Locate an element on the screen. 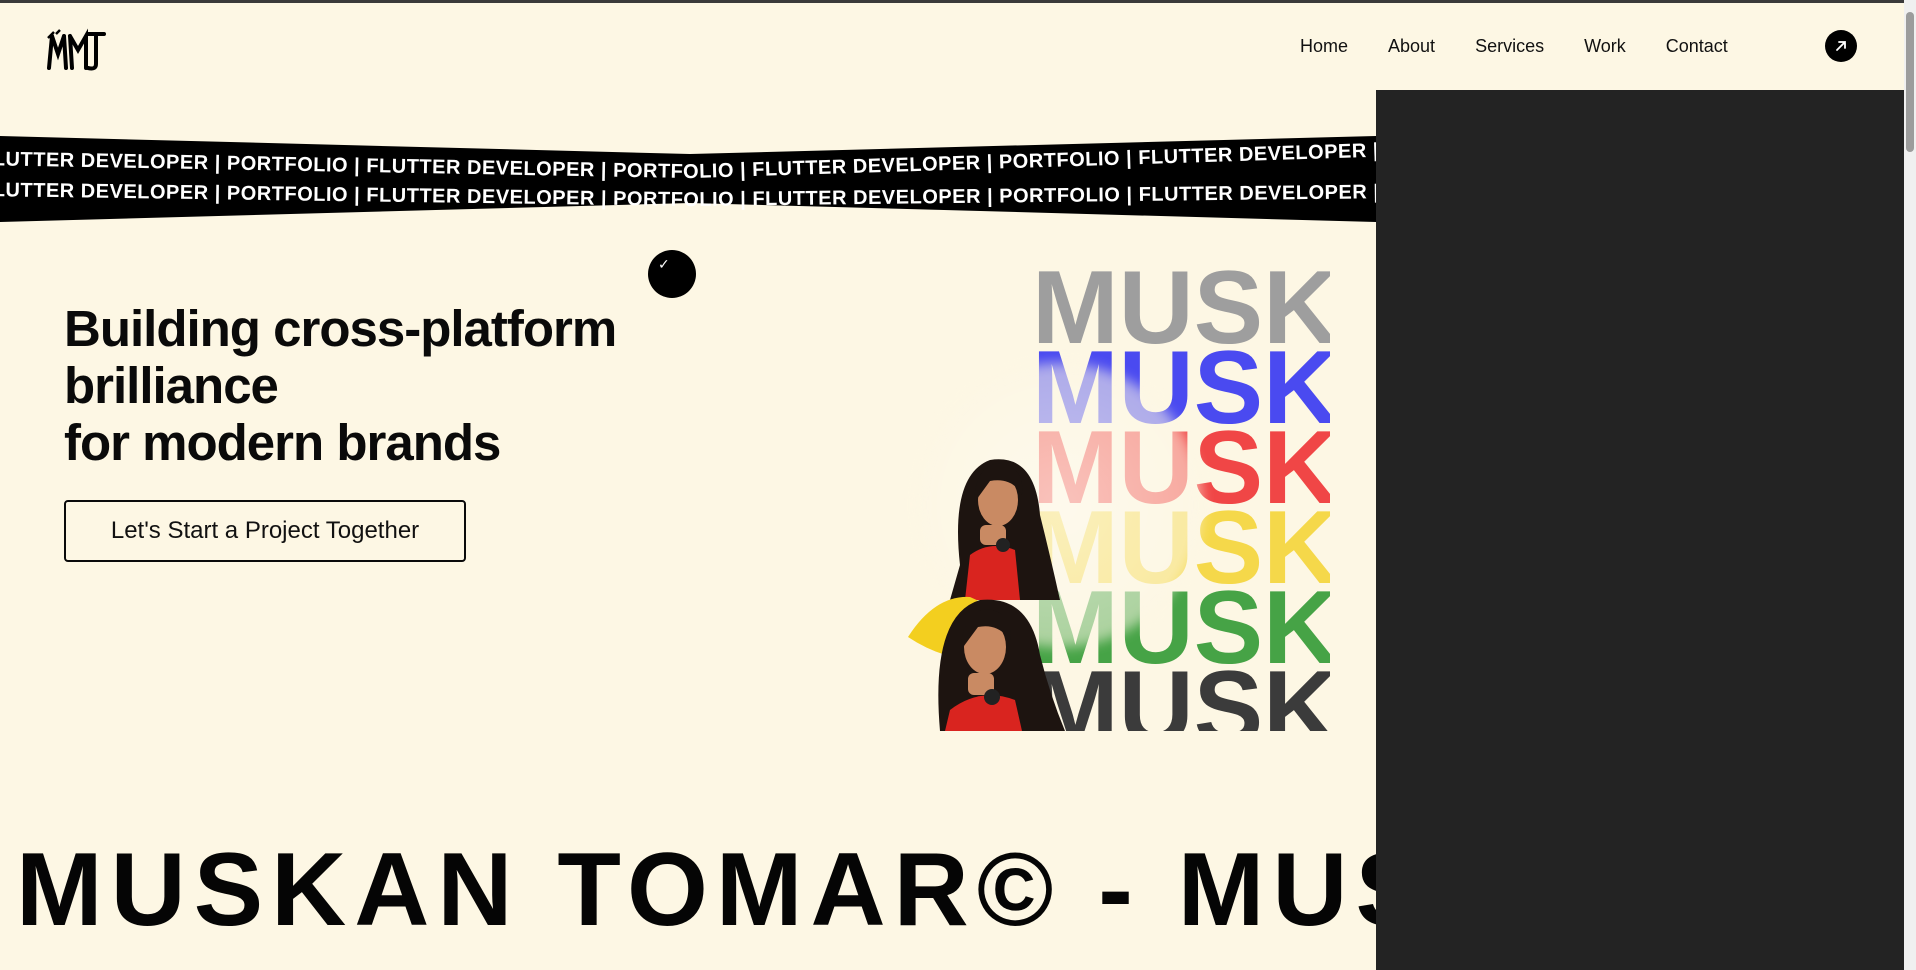  logo-mark-icon is located at coordinates (76, 49).